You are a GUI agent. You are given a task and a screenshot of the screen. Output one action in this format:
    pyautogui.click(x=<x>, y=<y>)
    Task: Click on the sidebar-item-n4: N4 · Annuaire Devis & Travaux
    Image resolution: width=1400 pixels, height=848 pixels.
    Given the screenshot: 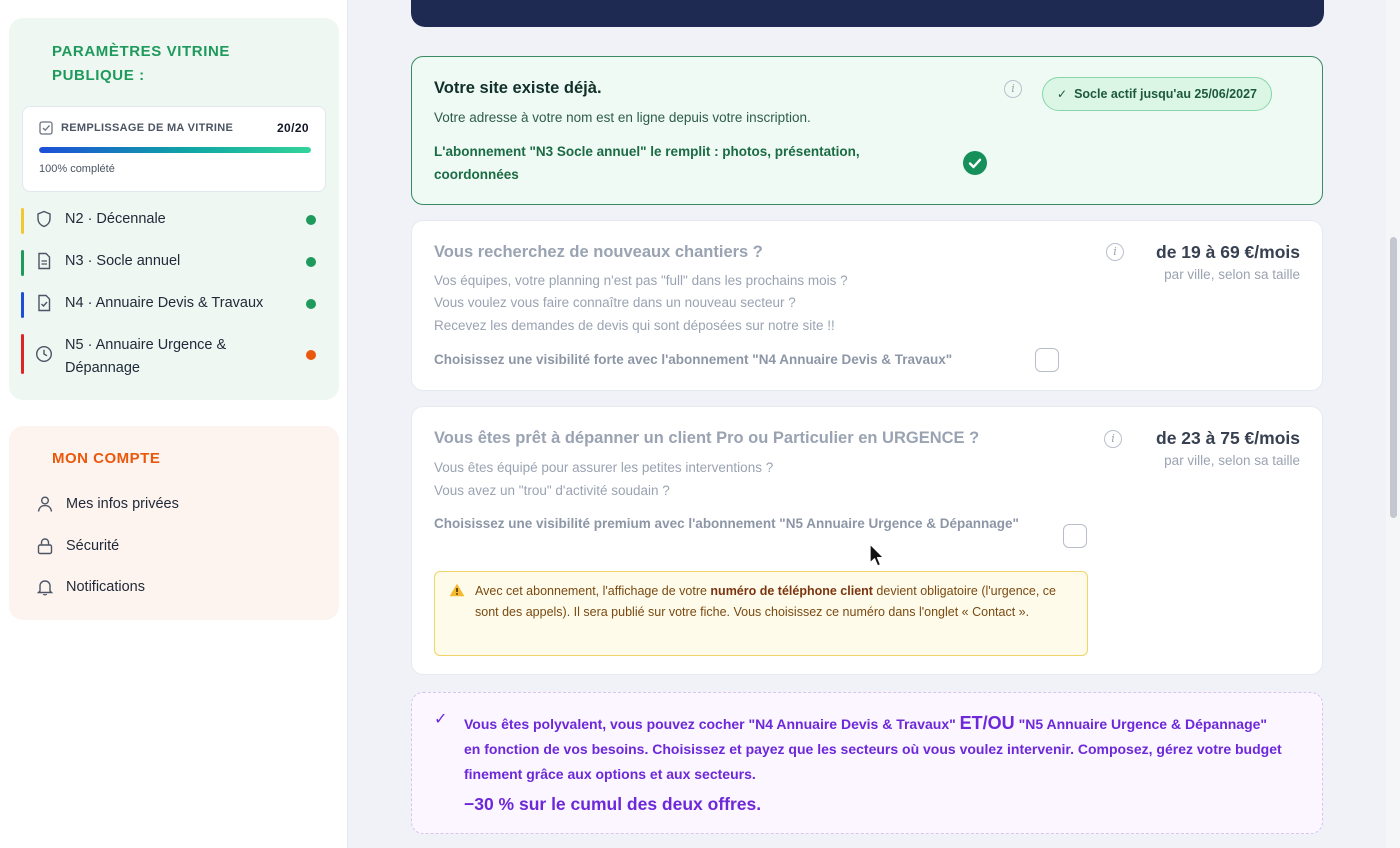 What is the action you would take?
    pyautogui.click(x=180, y=305)
    